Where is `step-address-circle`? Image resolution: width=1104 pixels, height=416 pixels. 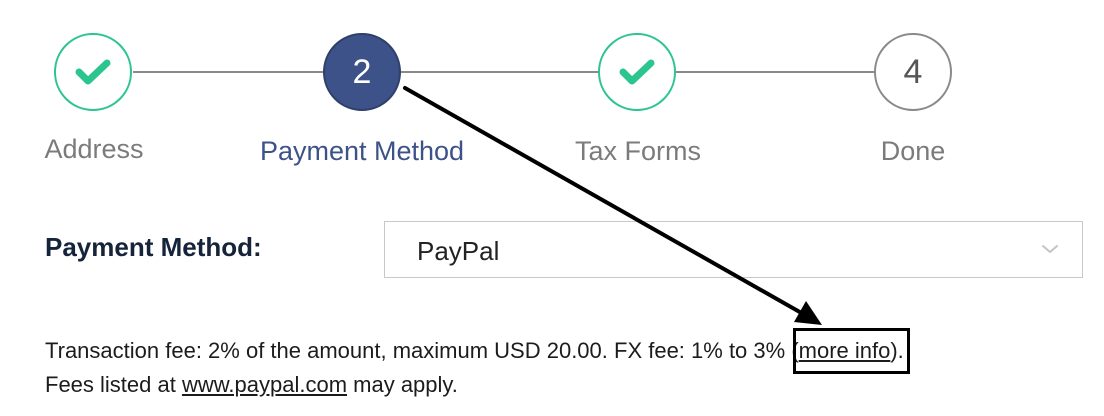
step-address-circle is located at coordinates (93, 72).